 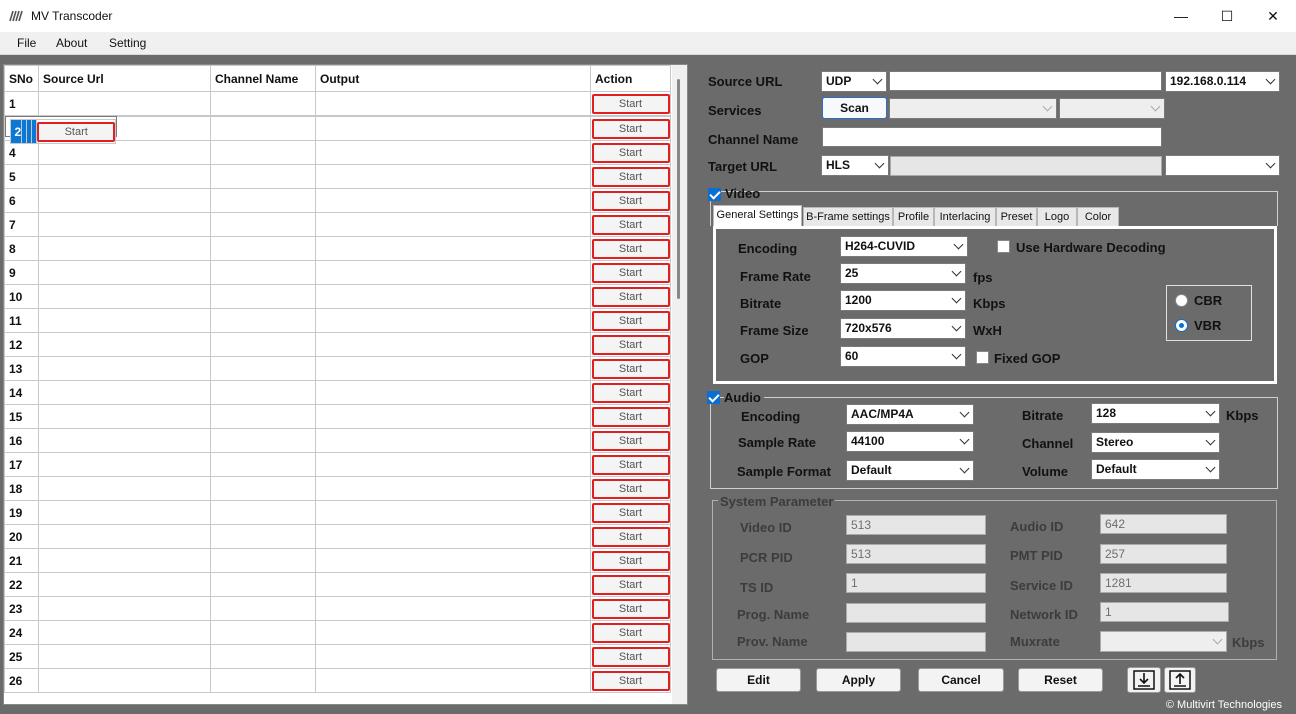 I want to click on table-row: 20 Start, so click(x=337, y=536).